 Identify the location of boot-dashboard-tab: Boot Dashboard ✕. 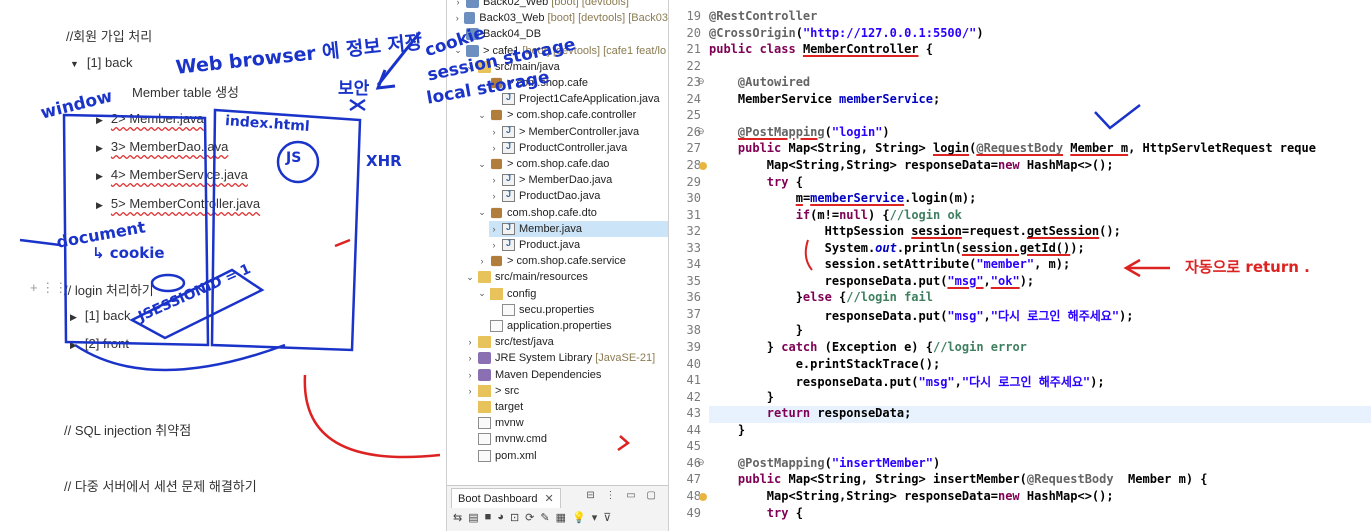
(506, 498).